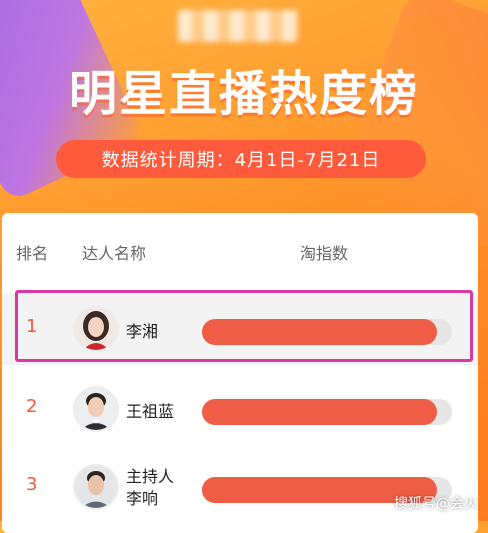  What do you see at coordinates (244, 326) in the screenshot?
I see `highlight-box` at bounding box center [244, 326].